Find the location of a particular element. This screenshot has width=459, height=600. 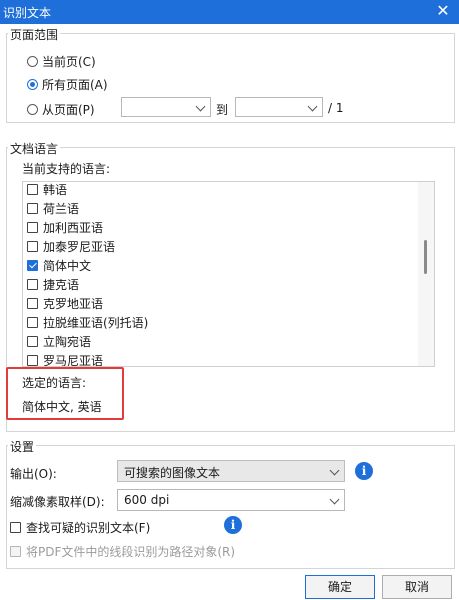

list-item: 捷克语 is located at coordinates (53, 284).